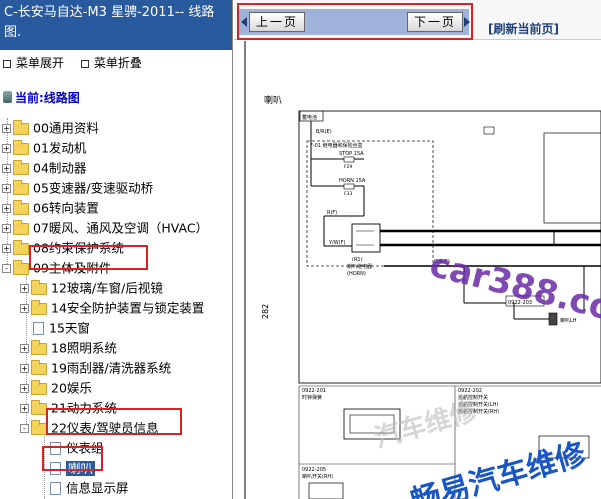  I want to click on tree-item: +12玻璃/车窗/后视镜, so click(91, 288).